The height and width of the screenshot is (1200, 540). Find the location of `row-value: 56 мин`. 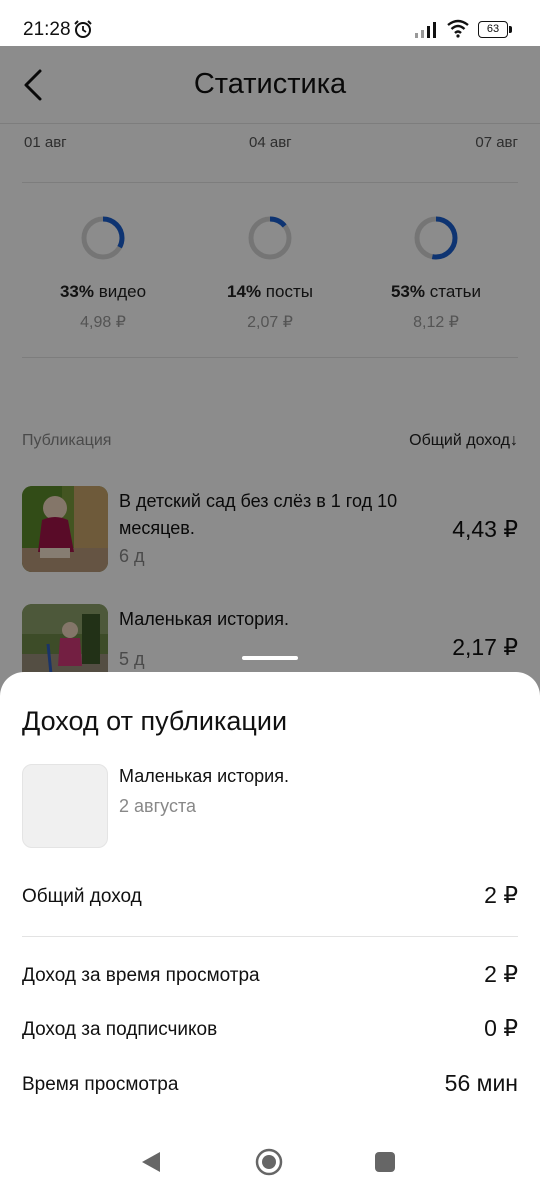

row-value: 56 мин is located at coordinates (481, 1083).